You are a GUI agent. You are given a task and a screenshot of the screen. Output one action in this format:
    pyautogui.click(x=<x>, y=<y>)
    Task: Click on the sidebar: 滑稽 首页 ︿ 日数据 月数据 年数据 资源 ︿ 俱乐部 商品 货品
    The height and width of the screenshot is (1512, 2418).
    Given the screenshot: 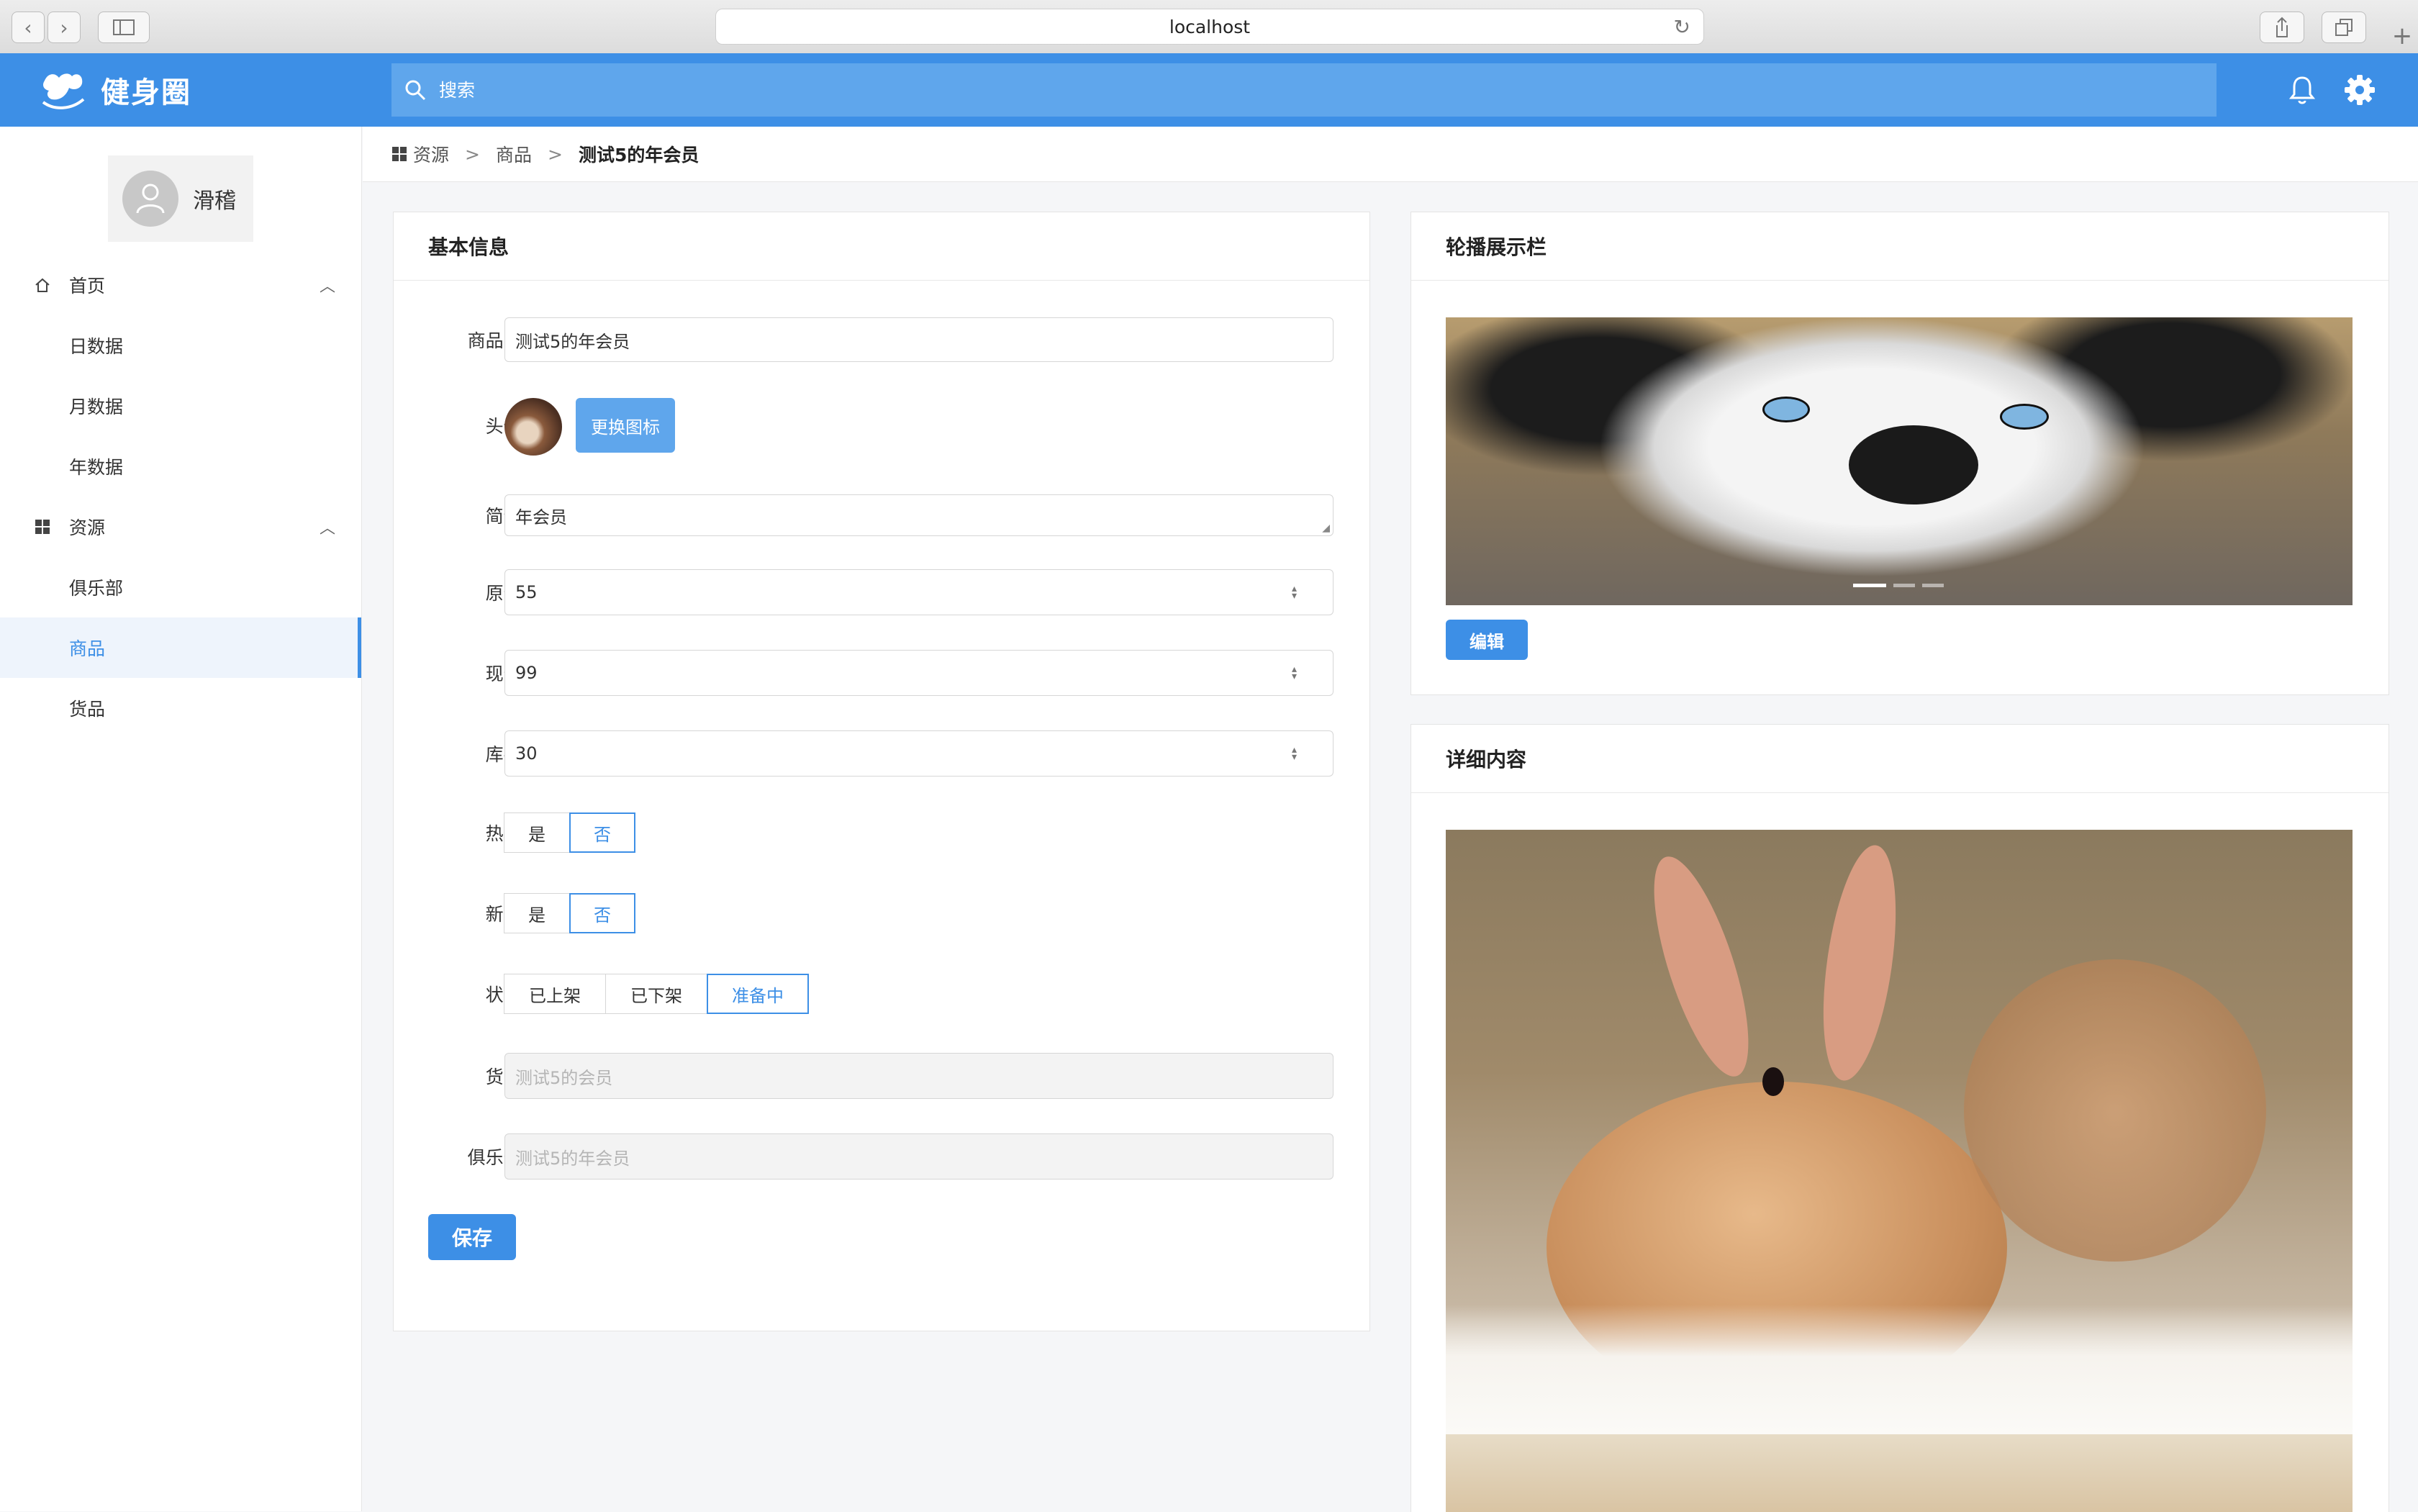 What is the action you would take?
    pyautogui.click(x=181, y=819)
    